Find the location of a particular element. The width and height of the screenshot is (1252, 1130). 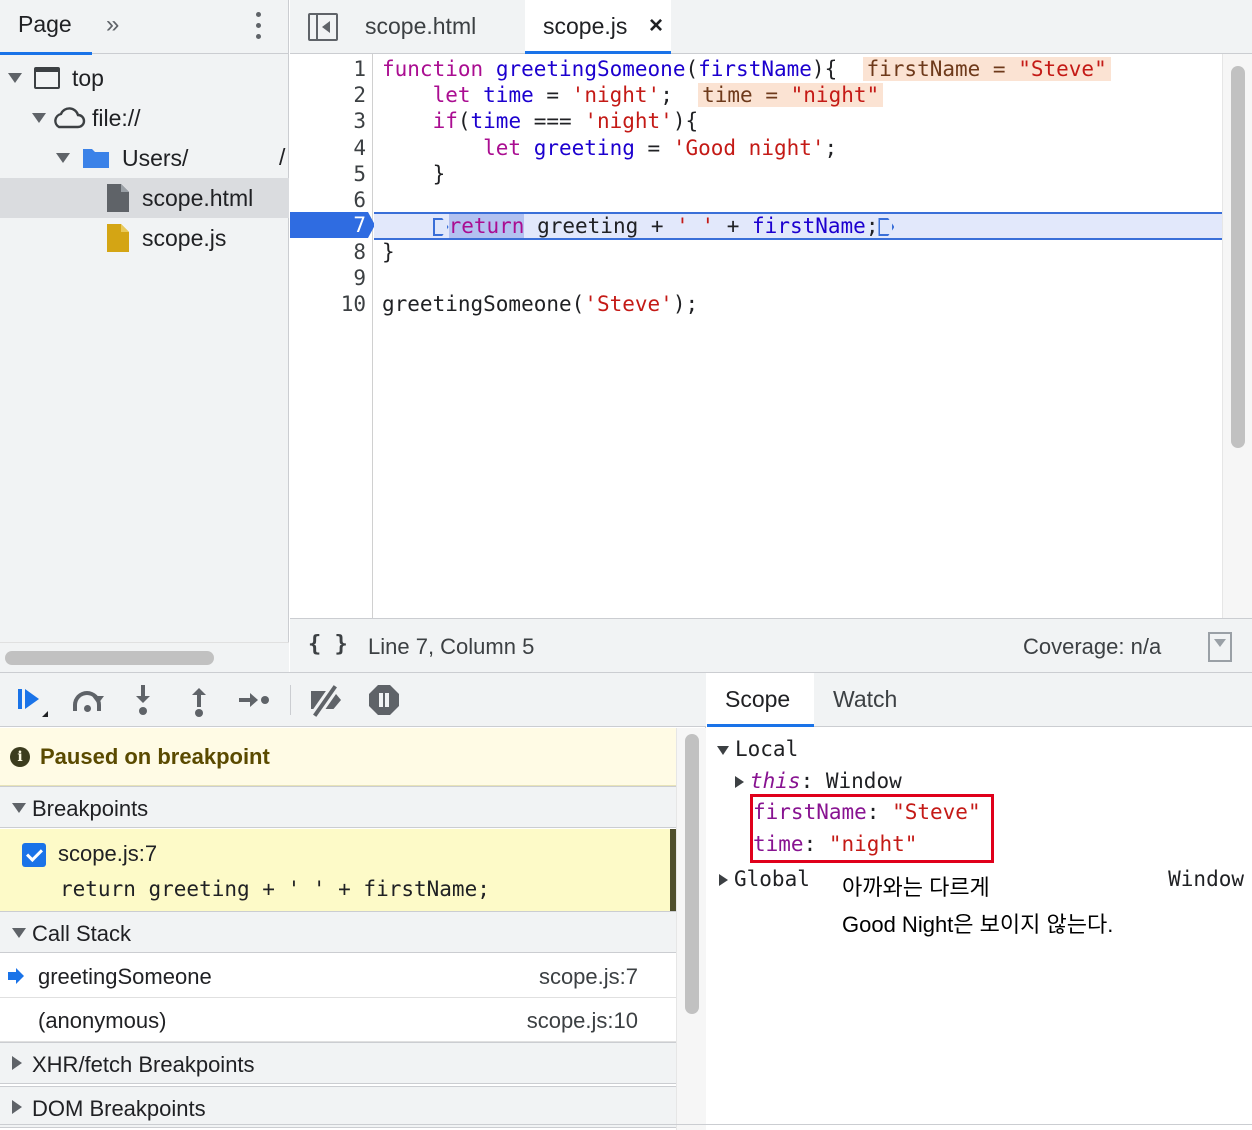

scope-local-label: Local is located at coordinates (767, 749).